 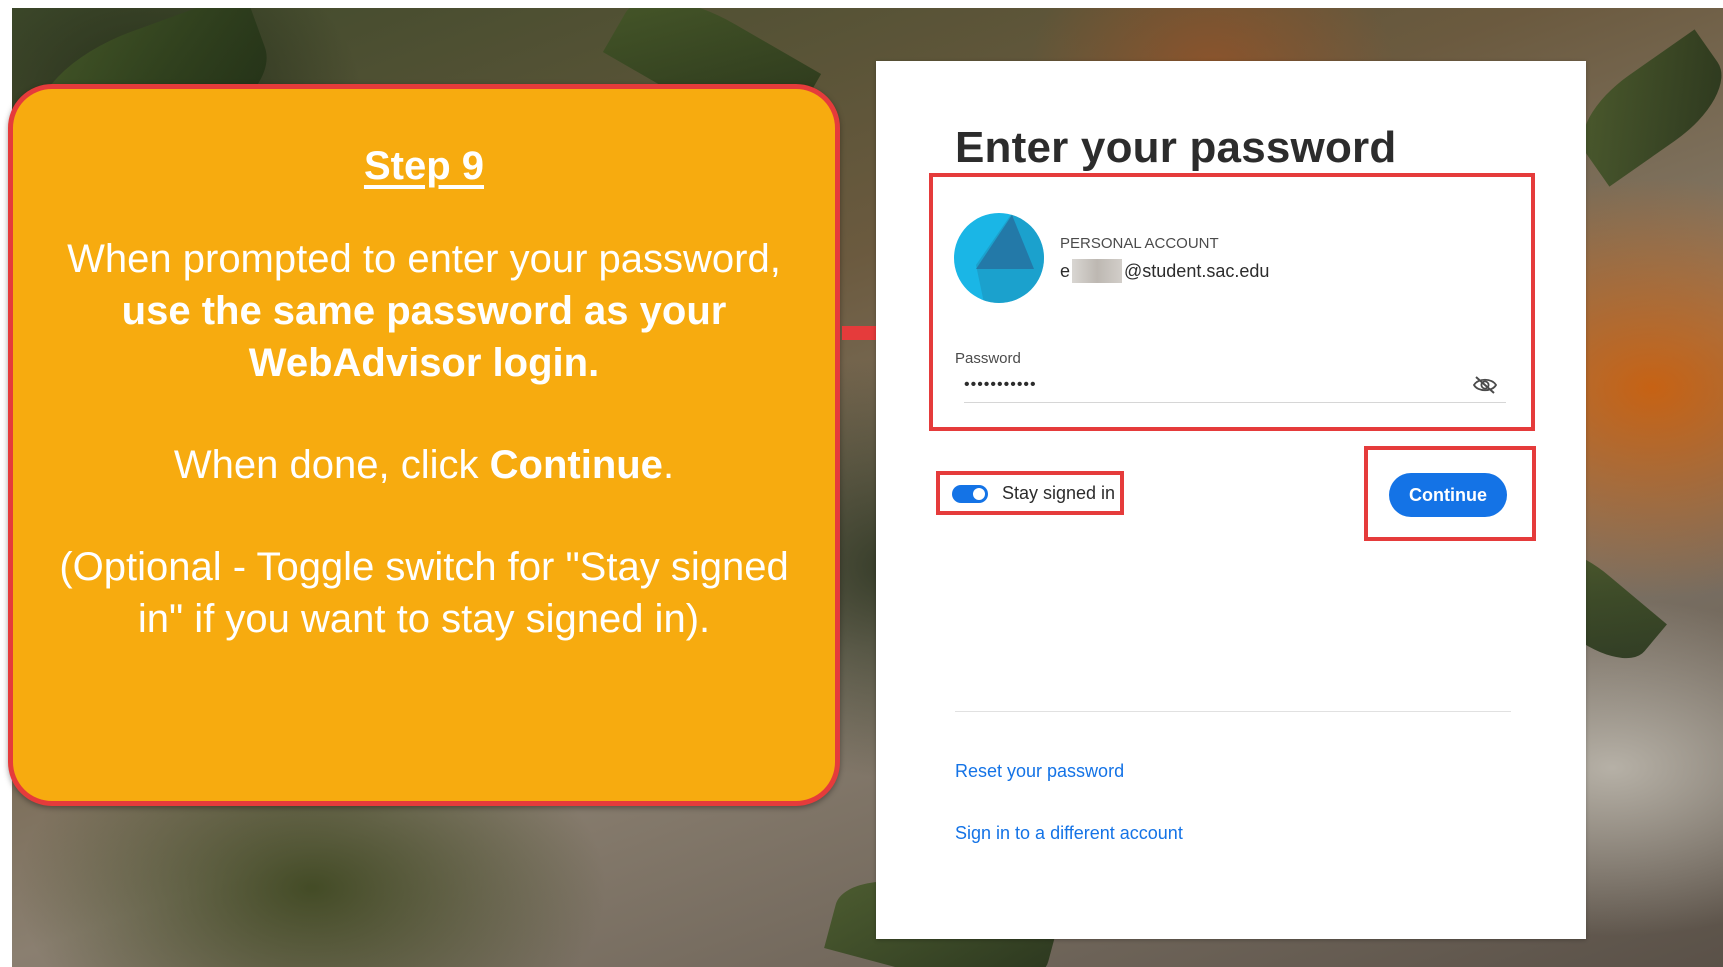 I want to click on account-highlight-box, so click(x=1232, y=302).